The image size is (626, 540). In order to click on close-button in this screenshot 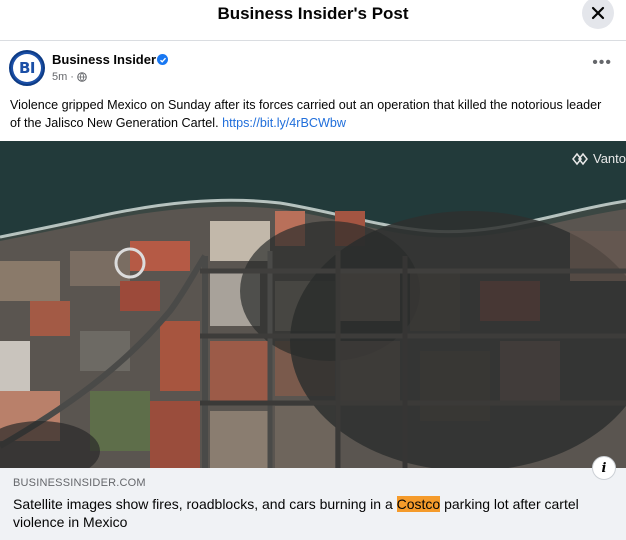, I will do `click(598, 14)`.